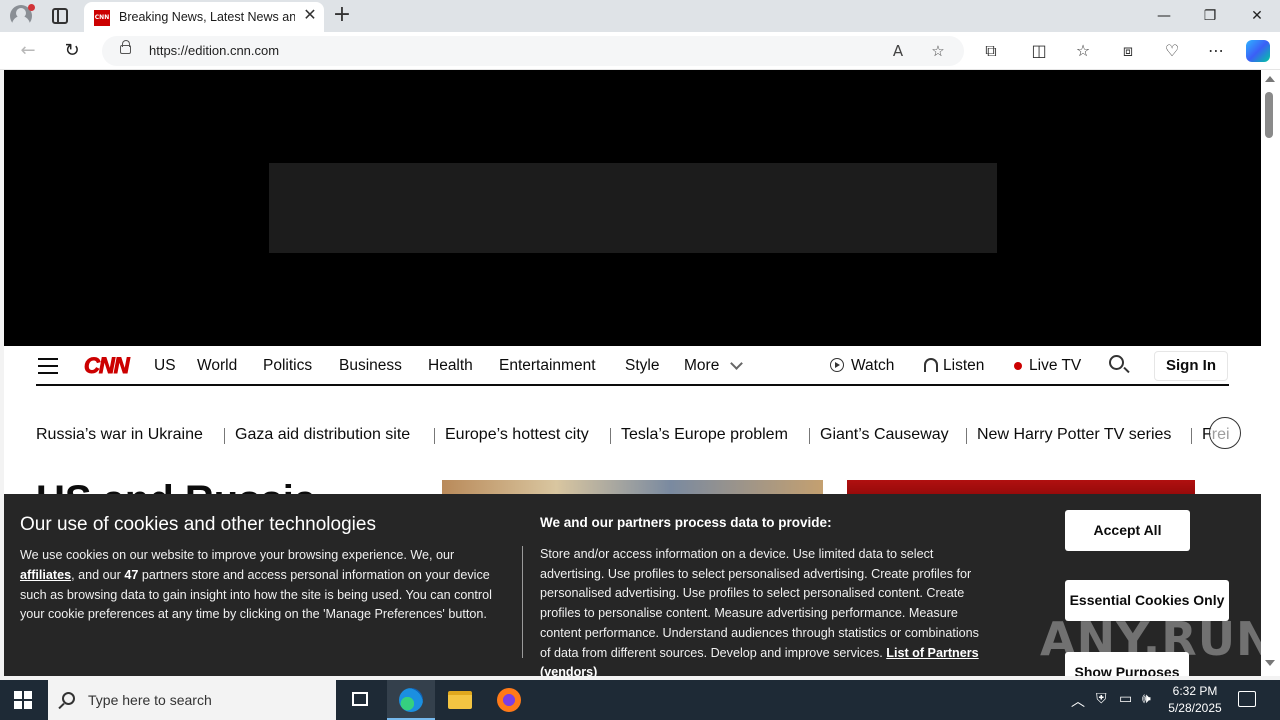 Image resolution: width=1280 pixels, height=720 pixels. What do you see at coordinates (1055, 366) in the screenshot?
I see `nav-live-tv: Live TV` at bounding box center [1055, 366].